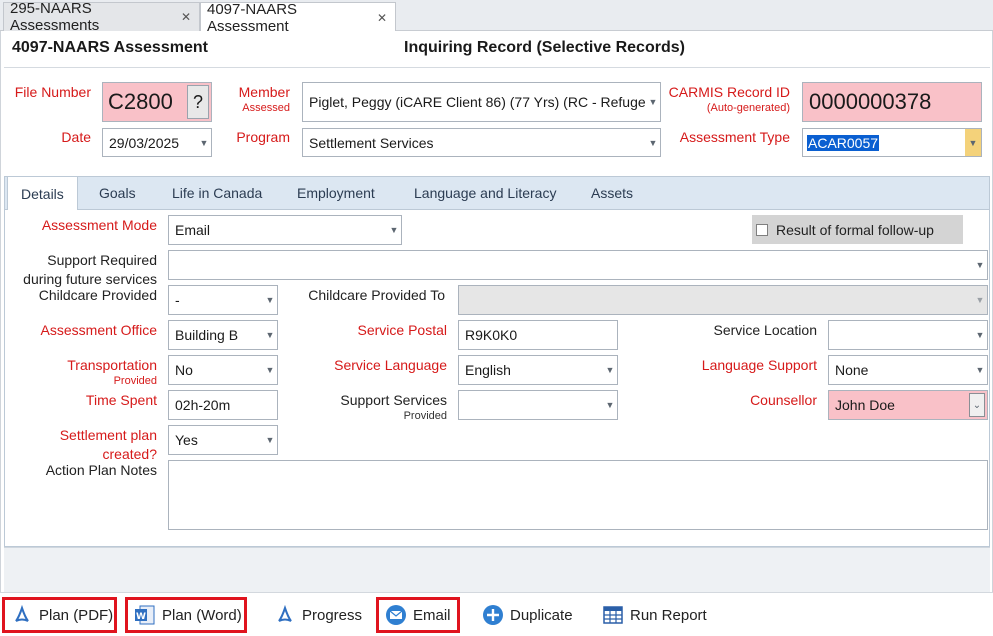 This screenshot has width=993, height=636. I want to click on service-postal-label: Service Postal, so click(402, 330).